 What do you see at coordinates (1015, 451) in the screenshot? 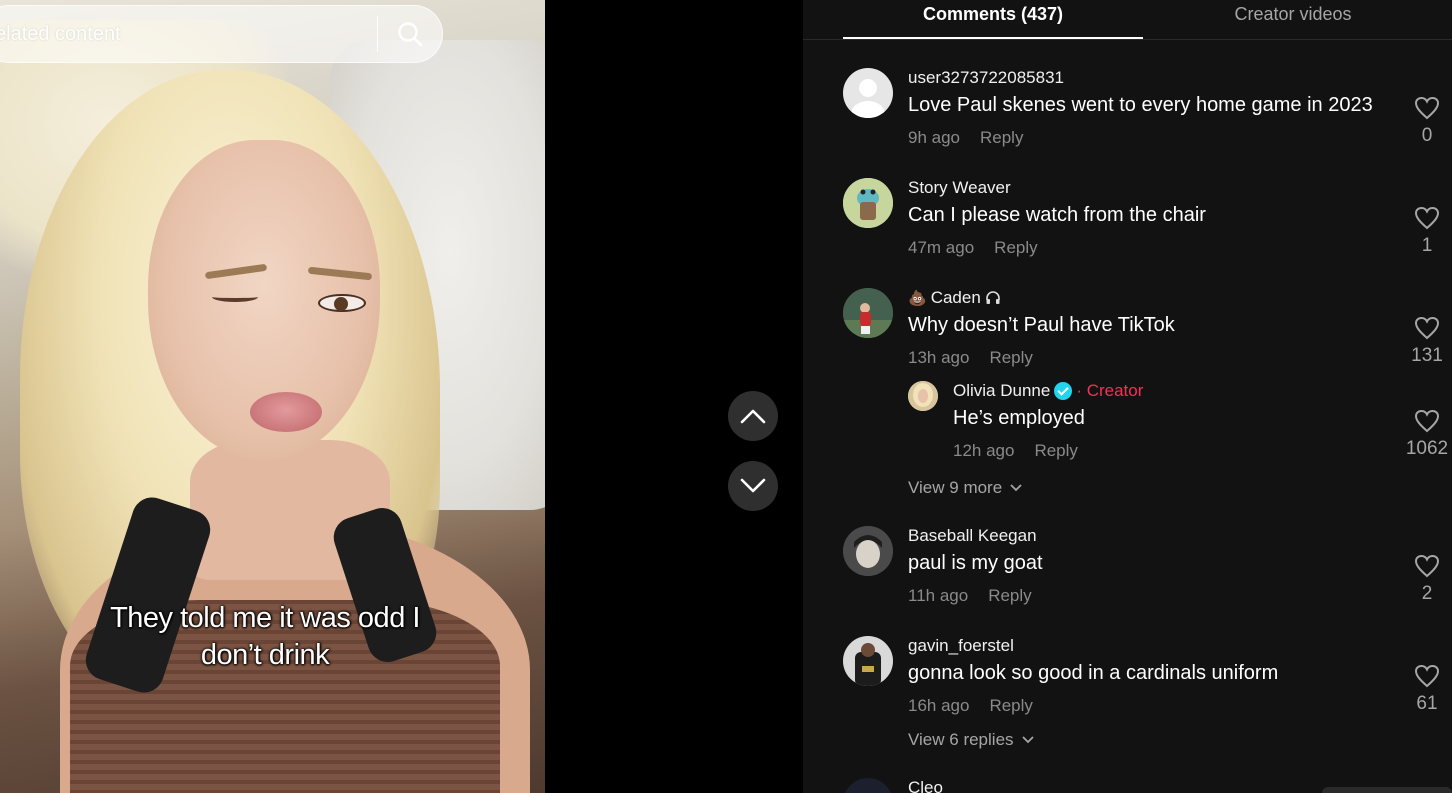
I see `reply-meta: 12h ago Reply` at bounding box center [1015, 451].